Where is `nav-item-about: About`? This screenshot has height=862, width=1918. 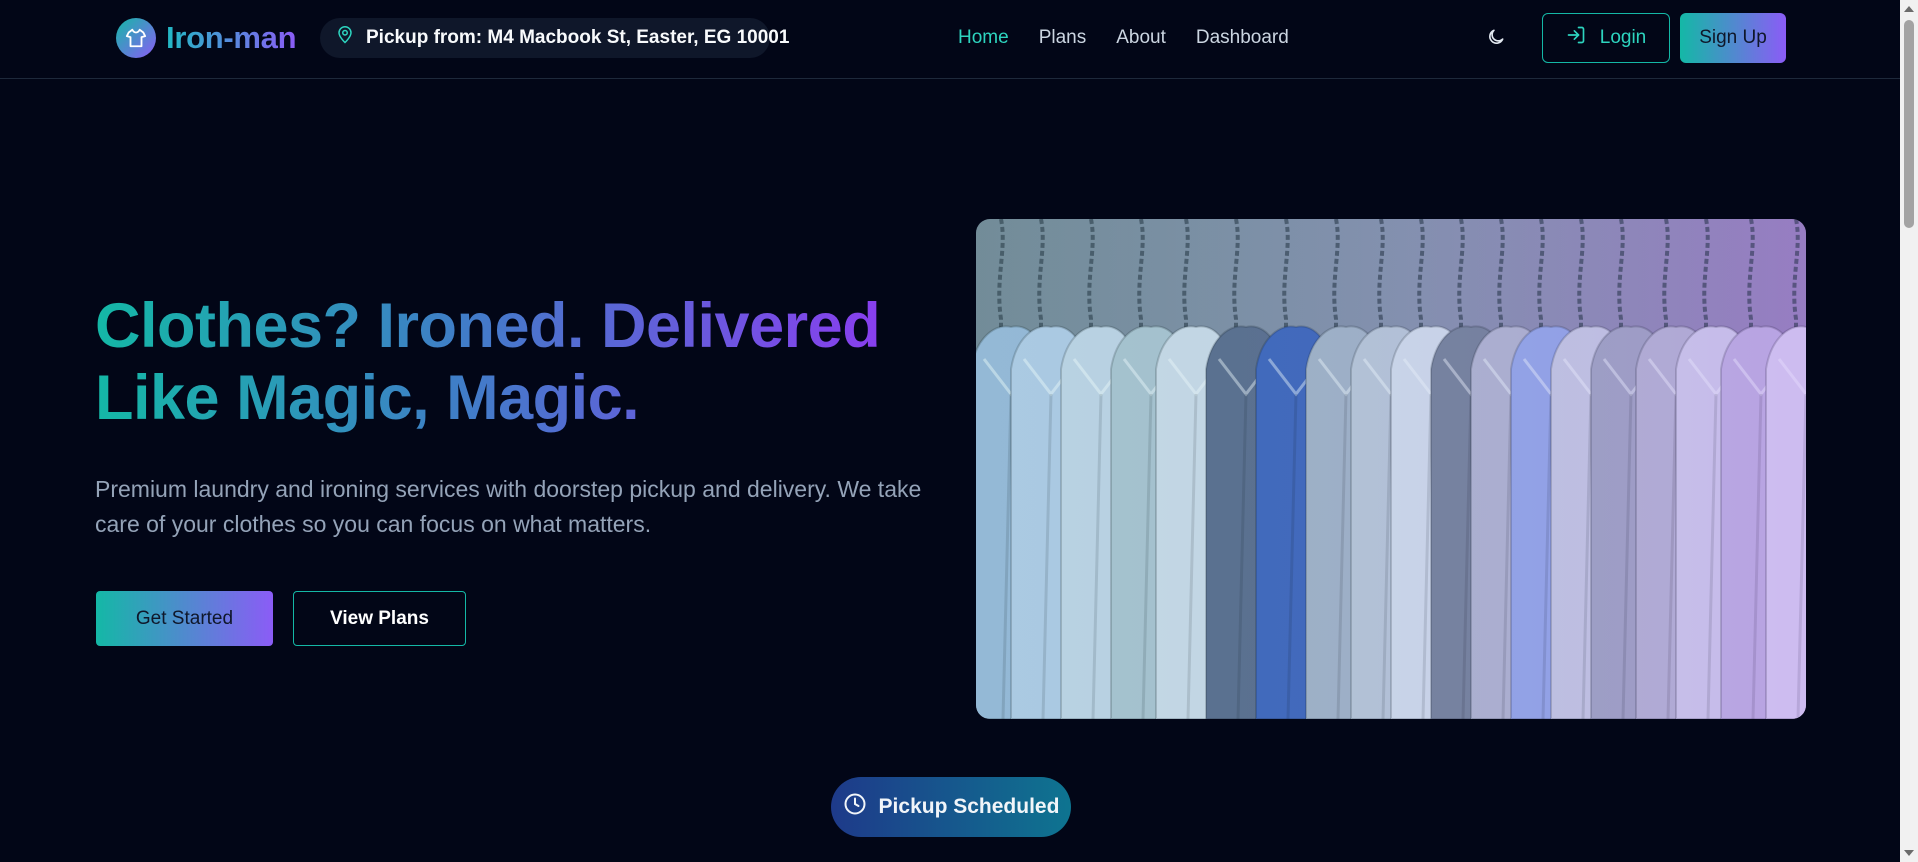 nav-item-about: About is located at coordinates (1141, 38).